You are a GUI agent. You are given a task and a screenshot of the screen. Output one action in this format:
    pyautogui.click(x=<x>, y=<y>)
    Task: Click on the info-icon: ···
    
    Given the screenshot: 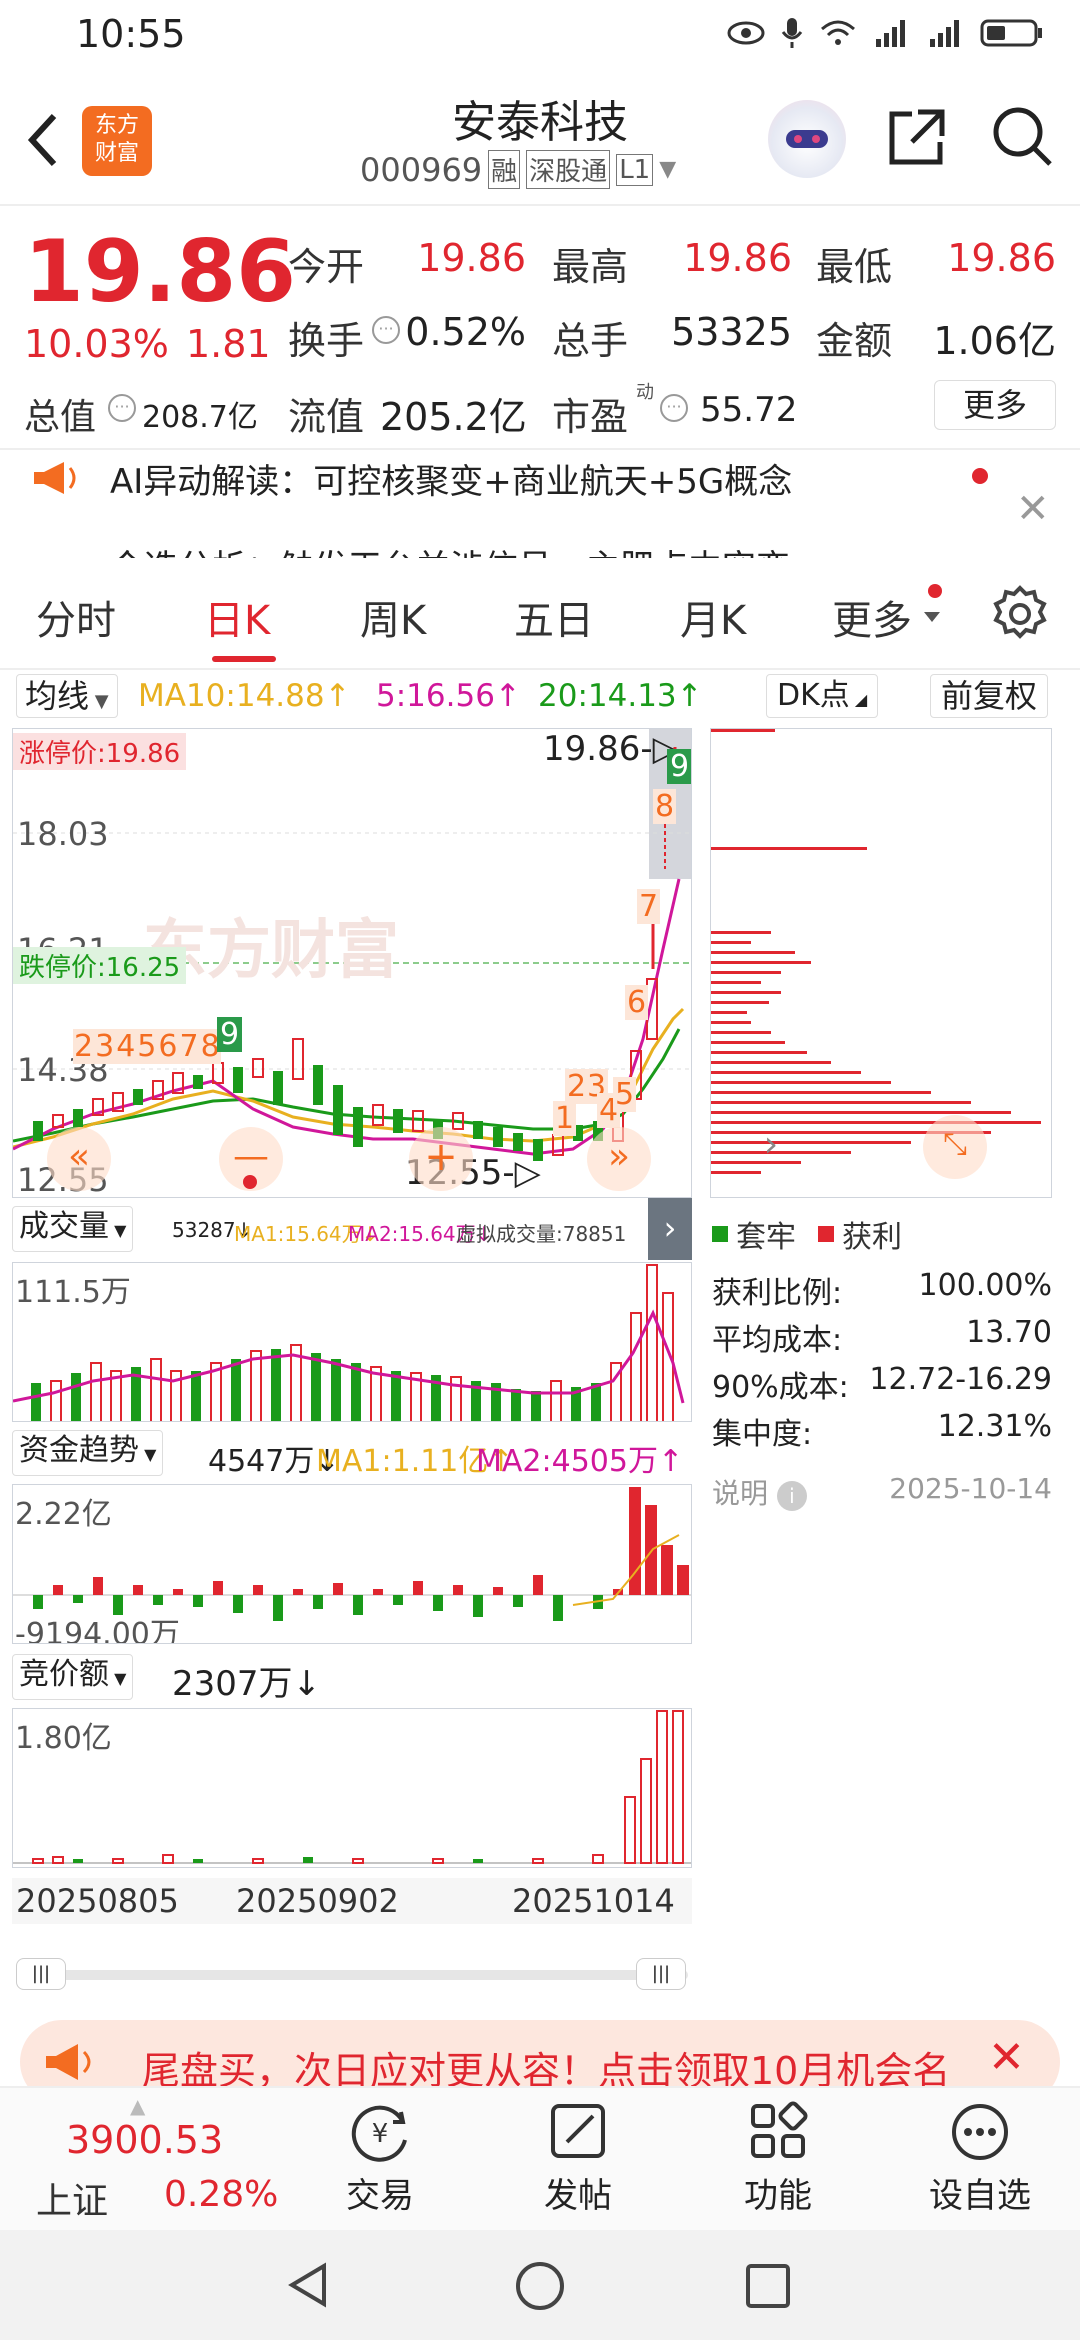 What is the action you would take?
    pyautogui.click(x=386, y=330)
    